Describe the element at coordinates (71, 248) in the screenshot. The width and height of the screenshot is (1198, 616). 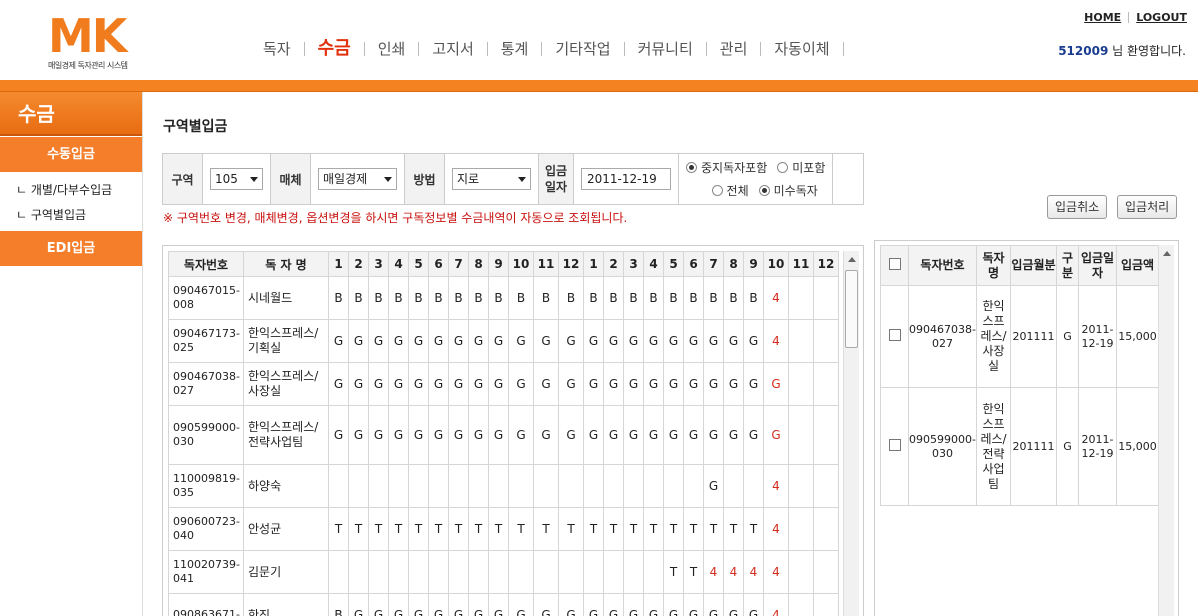
I see `sidebar-item-edi-deposit: EDI입금` at that location.